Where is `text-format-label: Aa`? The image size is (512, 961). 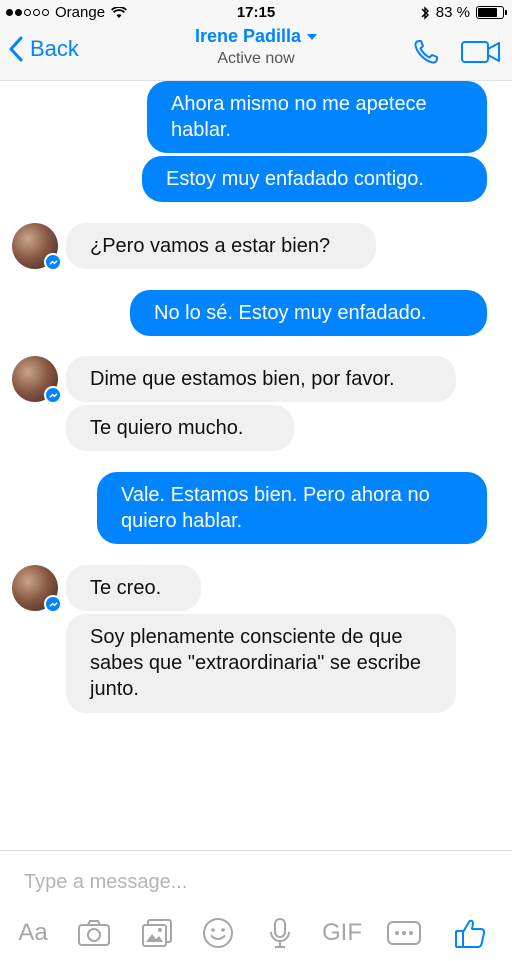
text-format-label: Aa is located at coordinates (33, 932).